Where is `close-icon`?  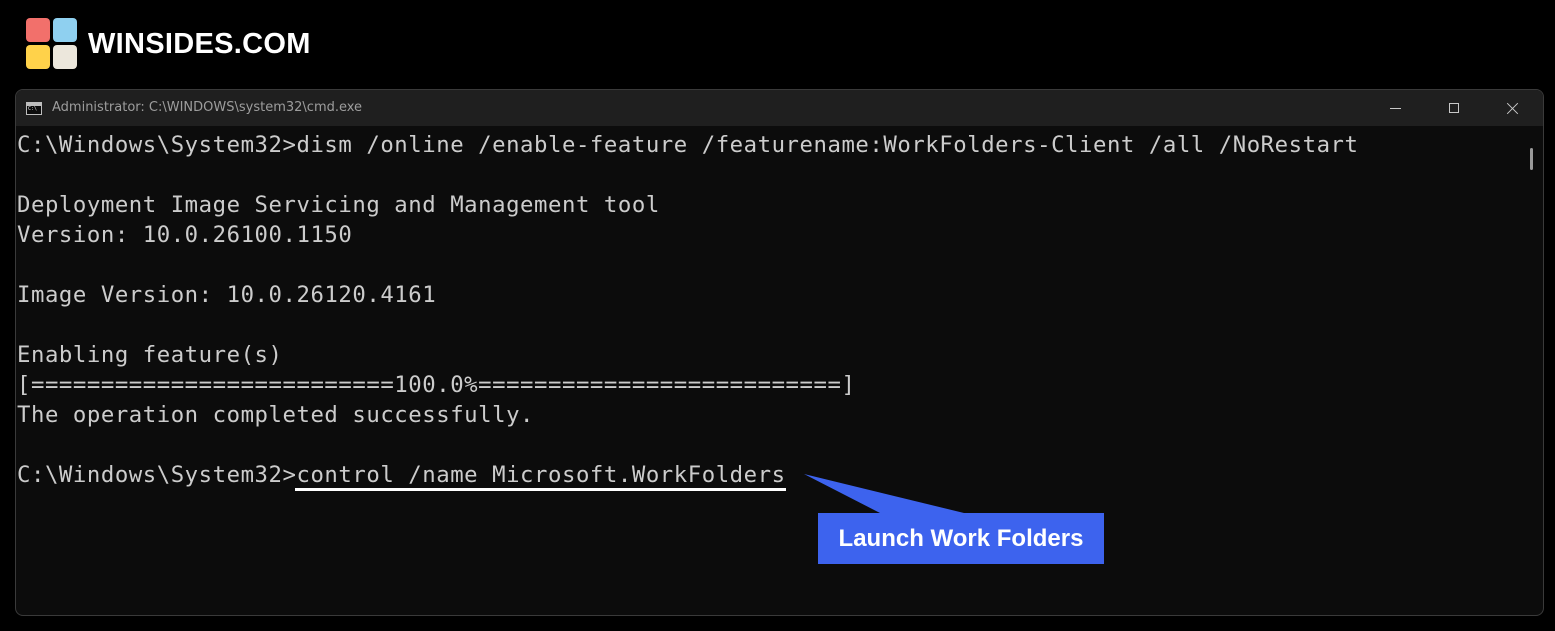
close-icon is located at coordinates (1512, 108).